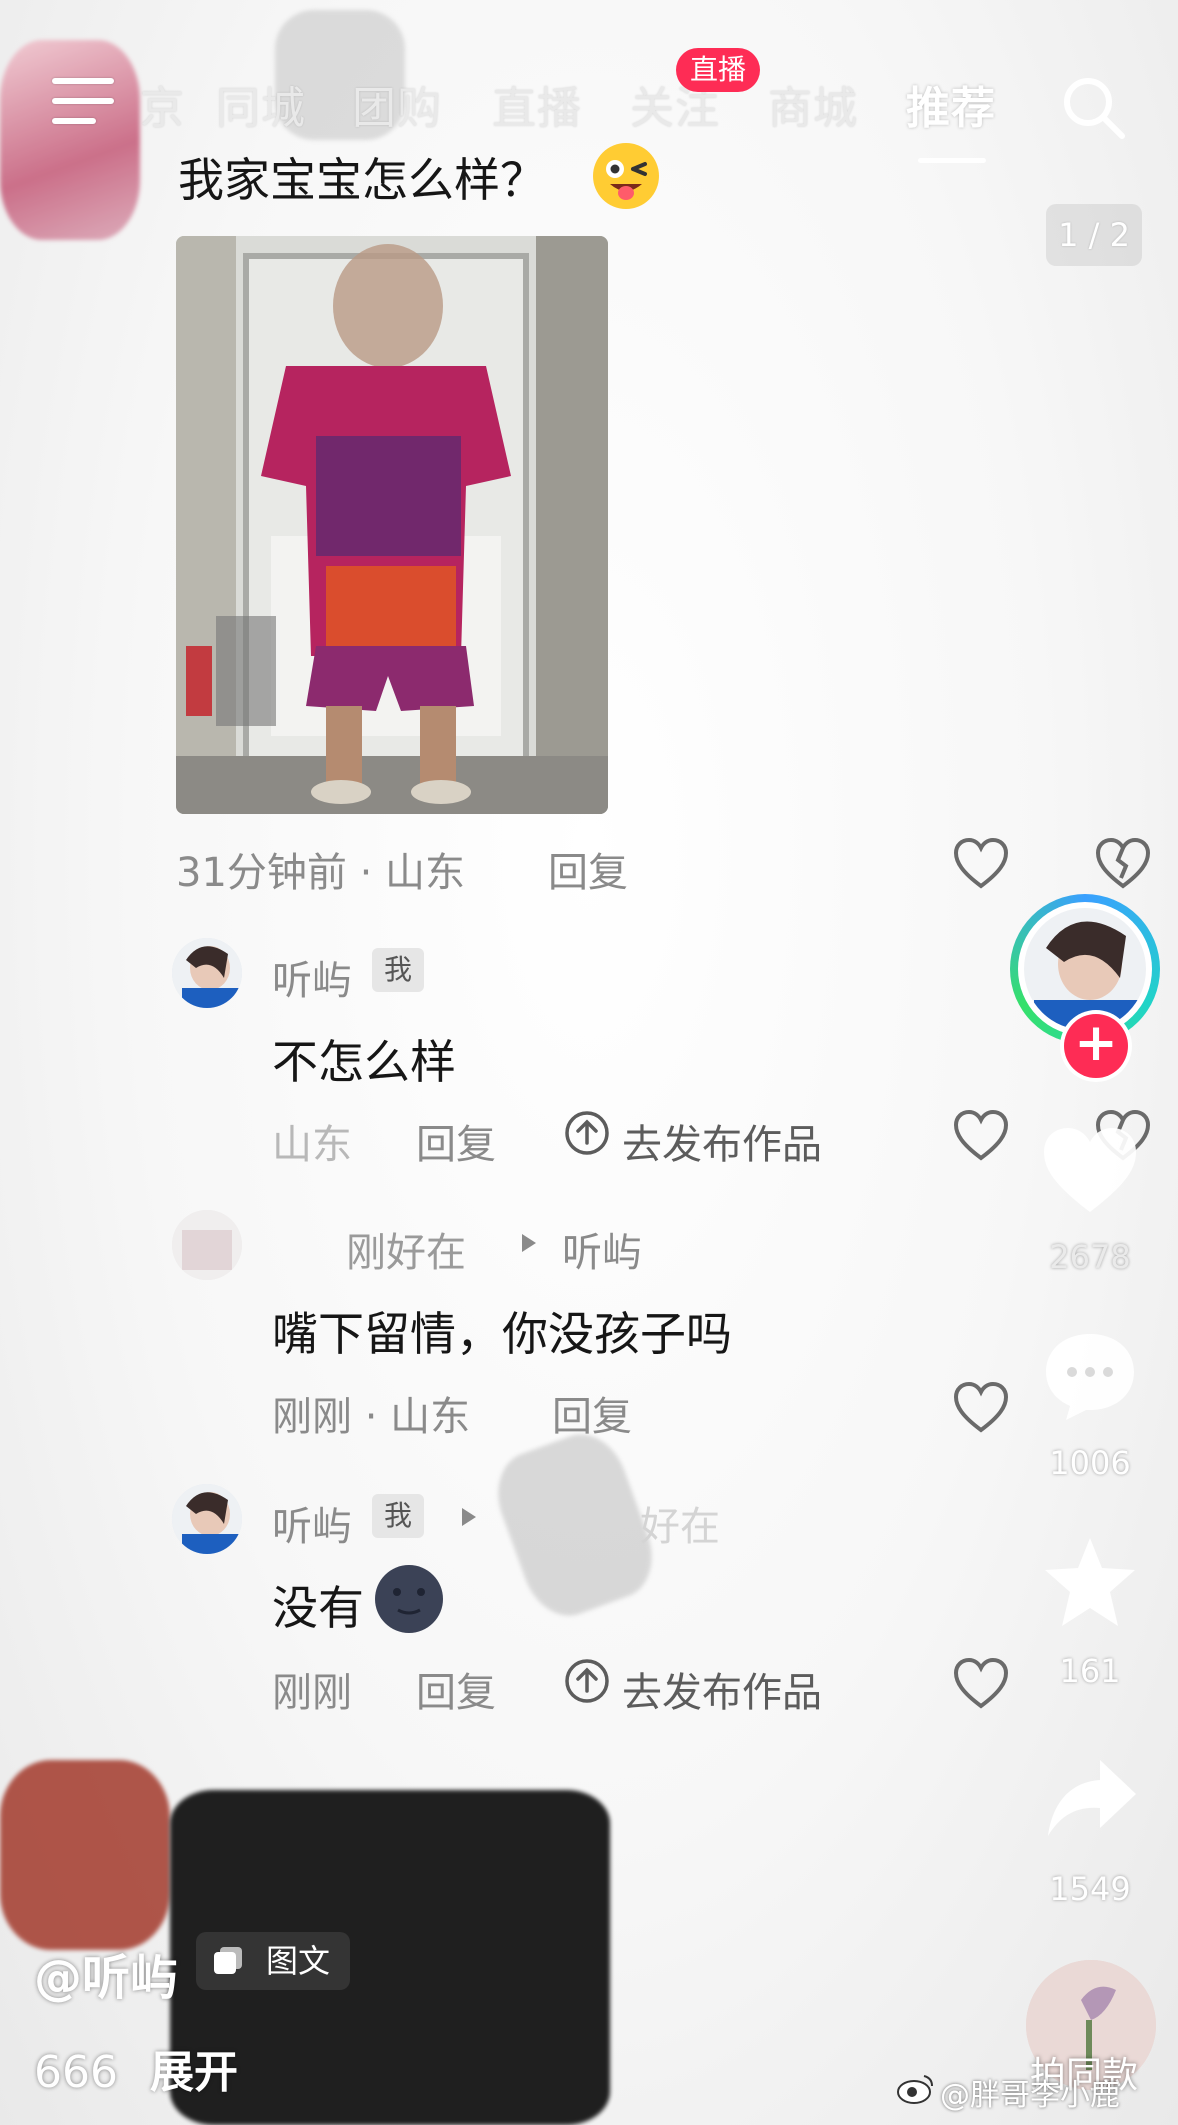  Describe the element at coordinates (362, 180) in the screenshot. I see `post-title: 我家宝宝怎么样？` at that location.